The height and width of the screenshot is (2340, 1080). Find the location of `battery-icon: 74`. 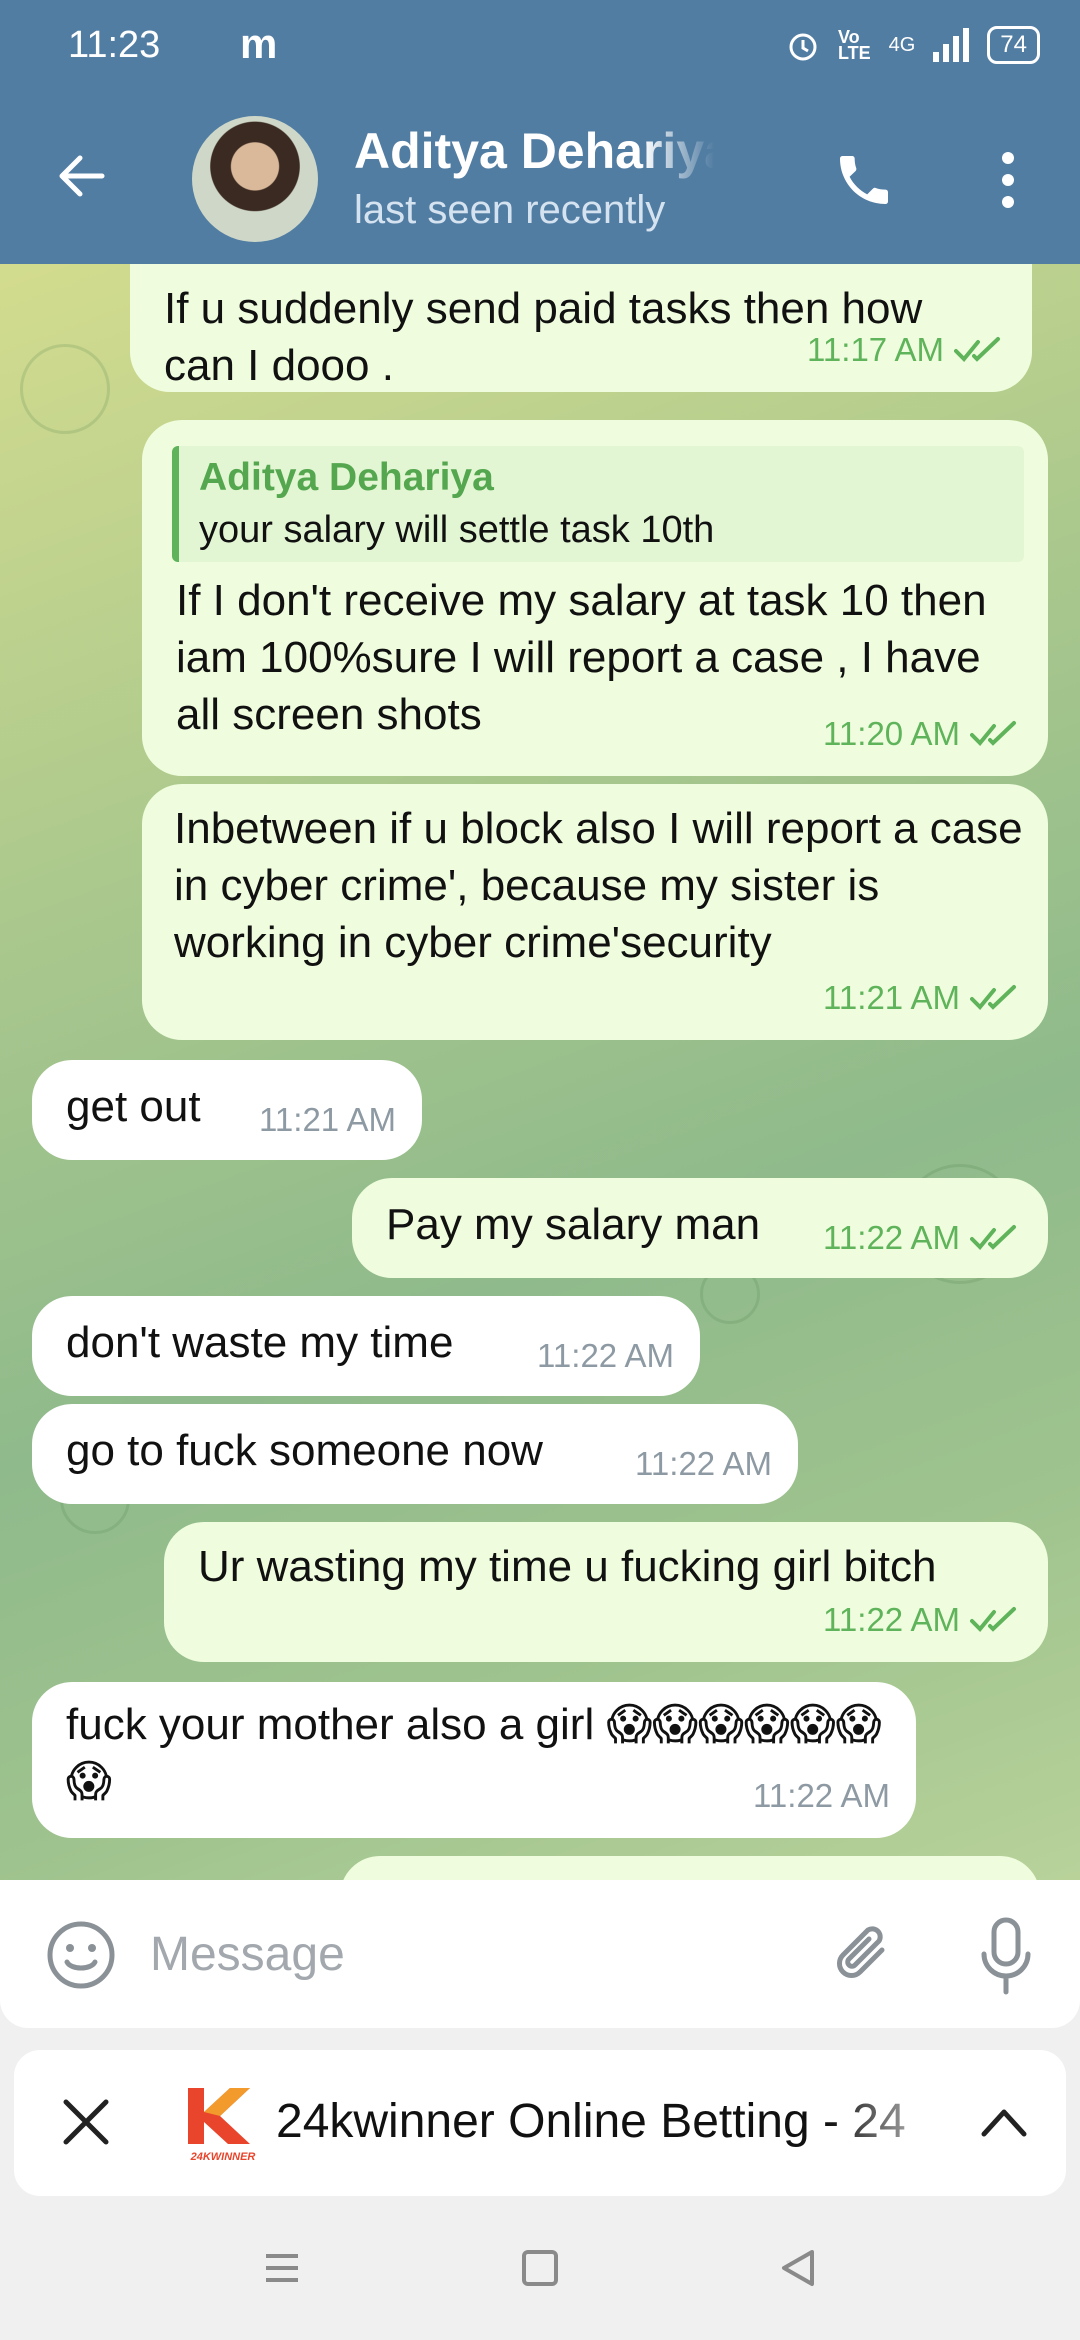

battery-icon: 74 is located at coordinates (1013, 45).